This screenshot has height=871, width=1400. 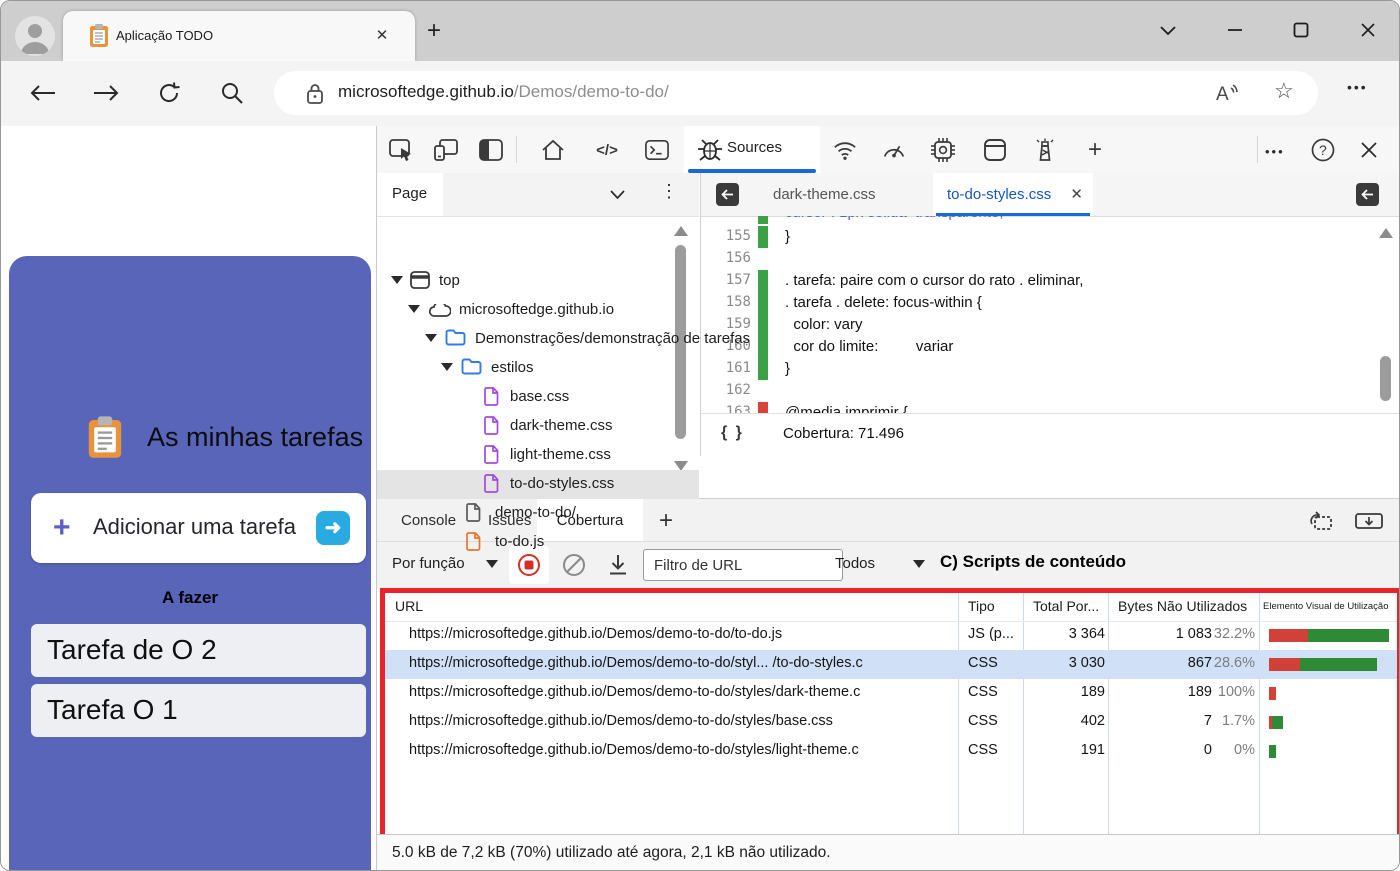 What do you see at coordinates (1168, 30) in the screenshot?
I see `tab-actions-chevron-icon` at bounding box center [1168, 30].